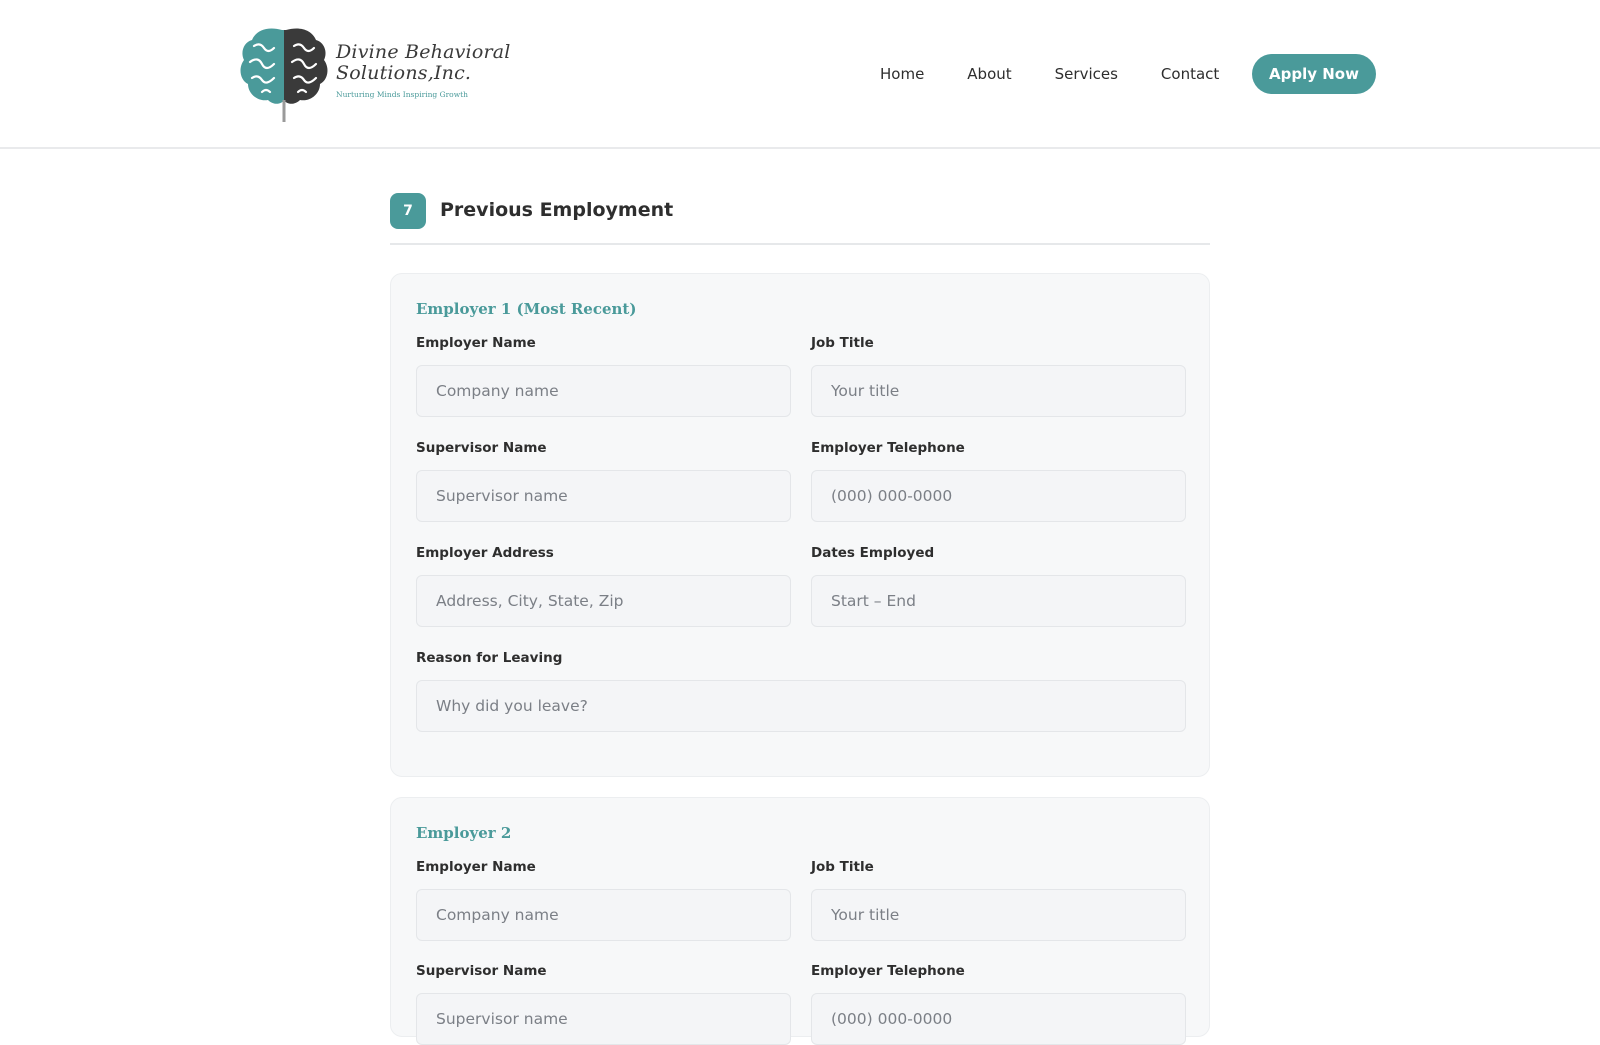  Describe the element at coordinates (557, 210) in the screenshot. I see `section-title: Previous Employment` at that location.